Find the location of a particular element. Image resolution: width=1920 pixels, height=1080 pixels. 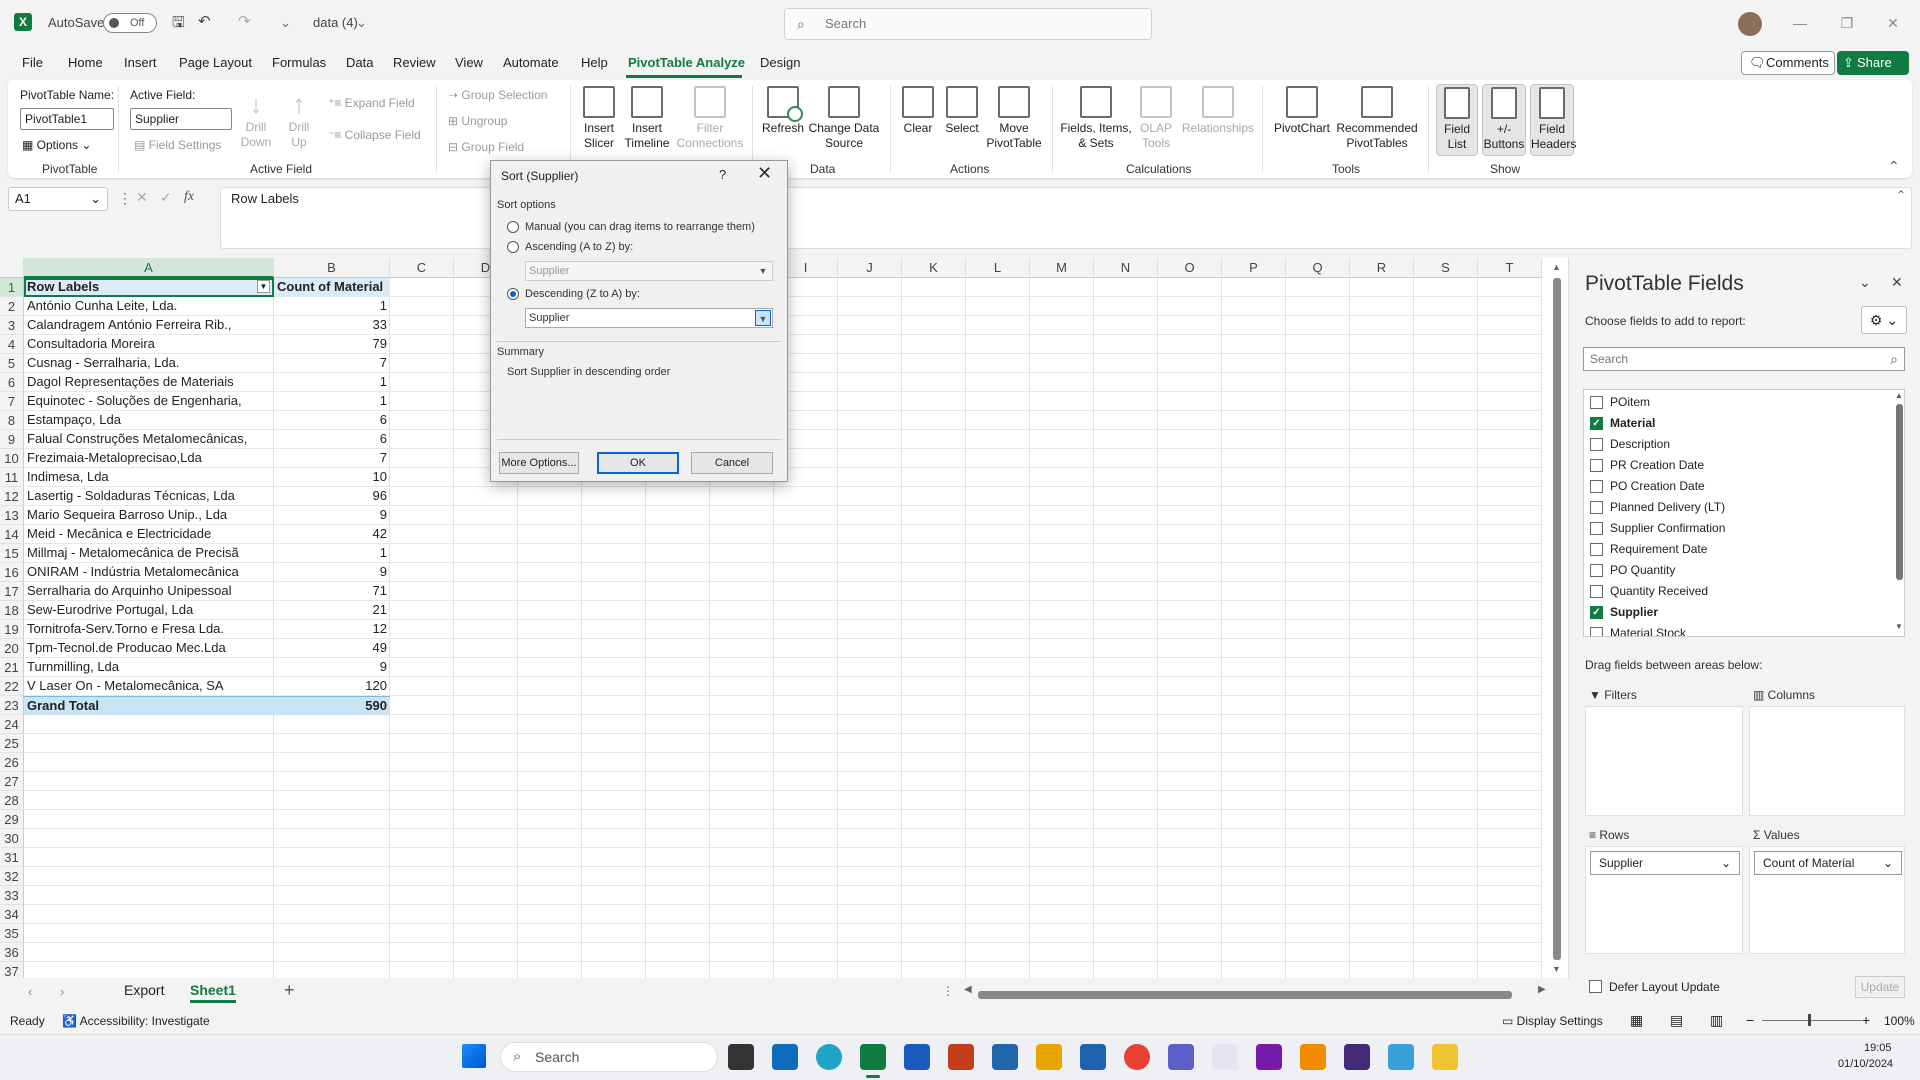

field-checkbox: ✓ is located at coordinates (1596, 612).